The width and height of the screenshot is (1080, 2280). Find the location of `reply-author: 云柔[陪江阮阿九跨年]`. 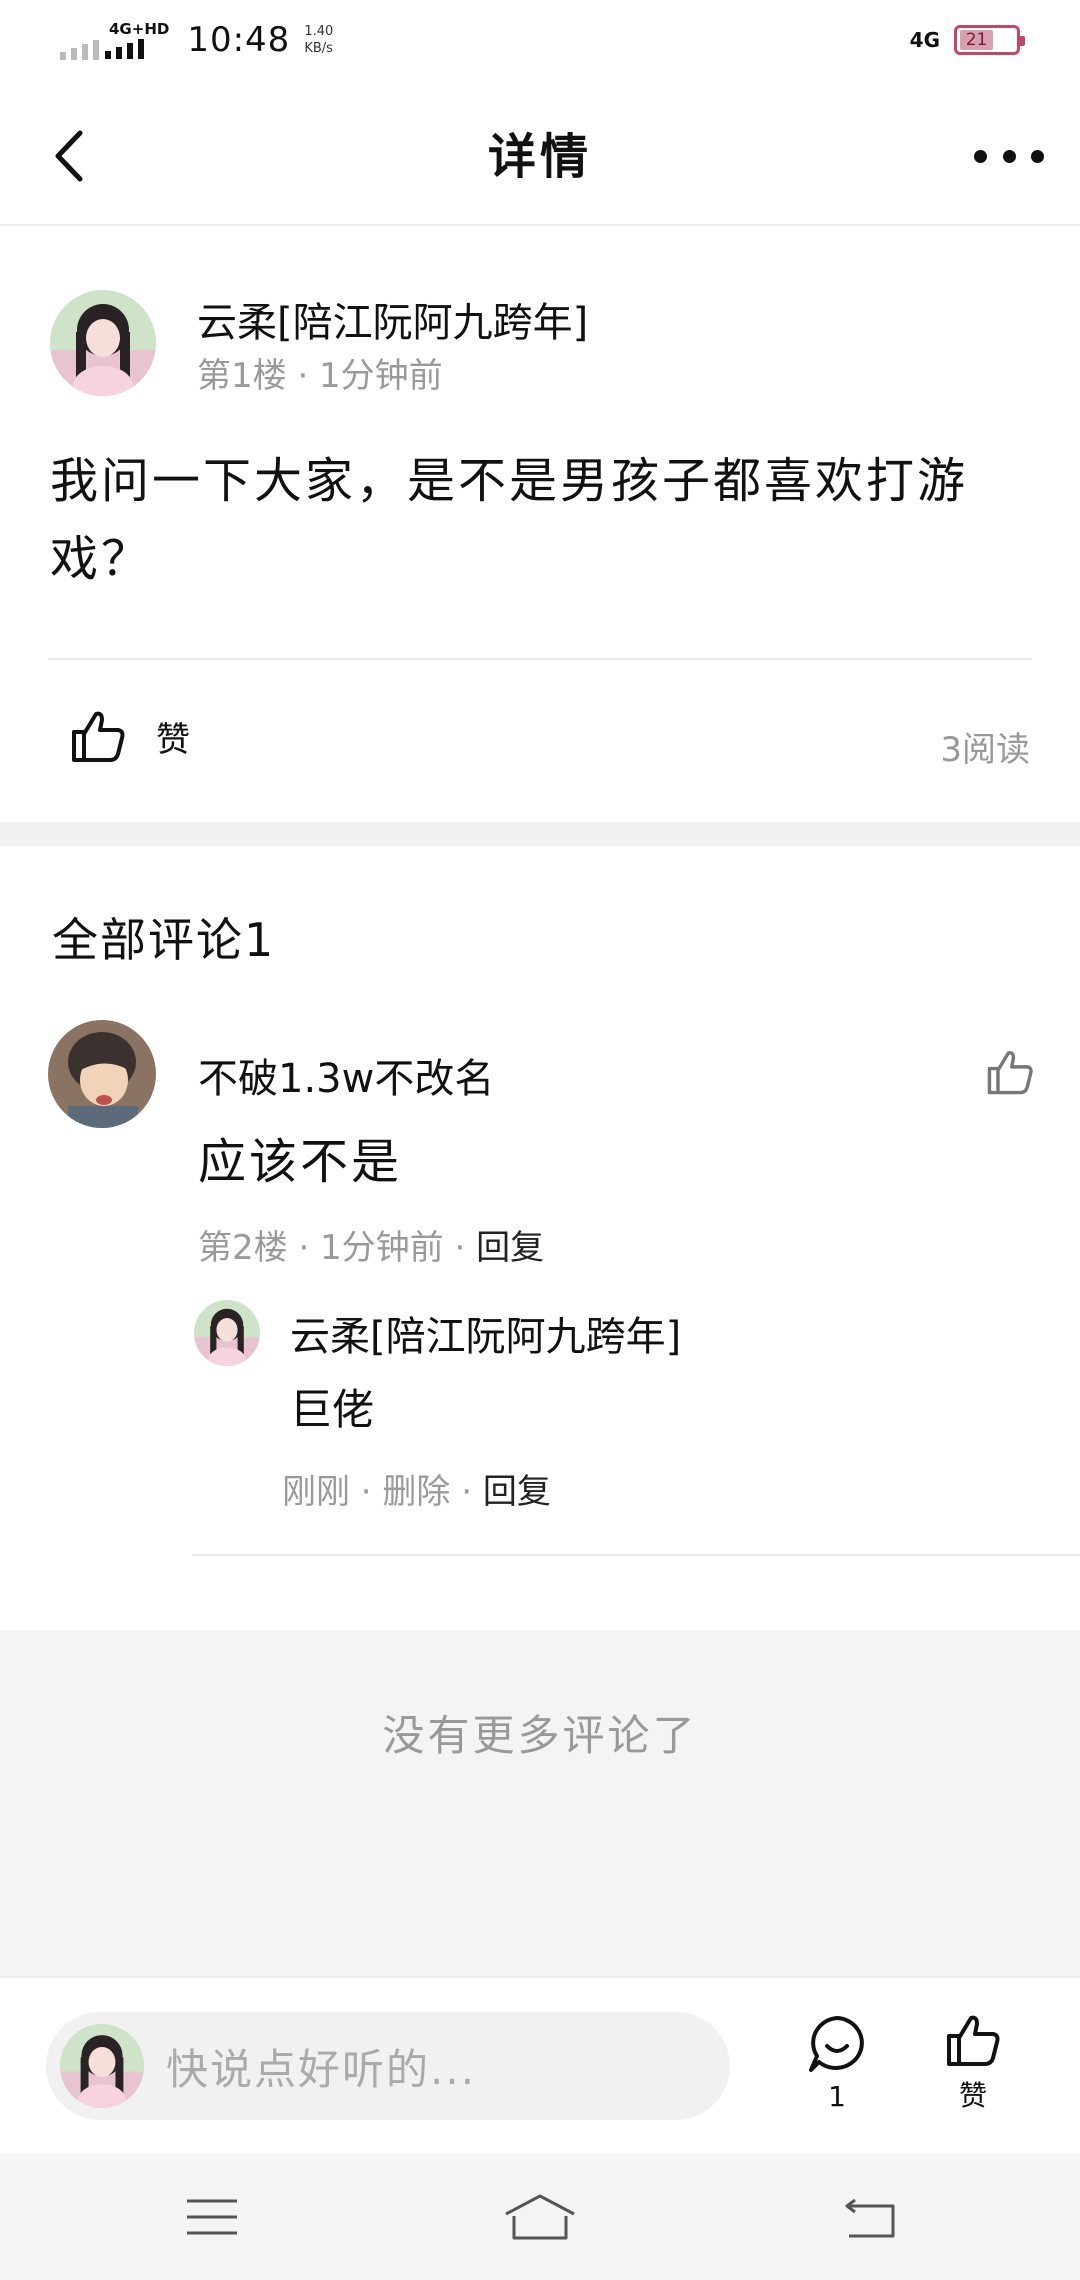

reply-author: 云柔[陪江阮阿九跨年] is located at coordinates (485, 1333).